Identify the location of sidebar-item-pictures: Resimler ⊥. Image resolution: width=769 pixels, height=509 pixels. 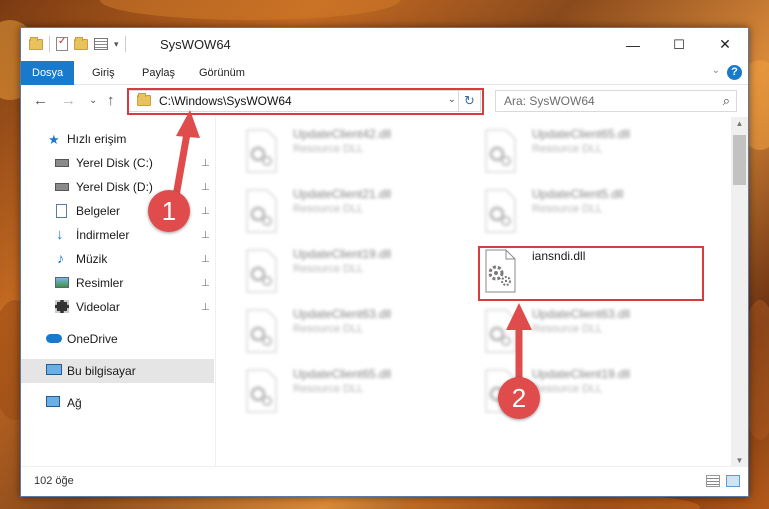
(117, 283).